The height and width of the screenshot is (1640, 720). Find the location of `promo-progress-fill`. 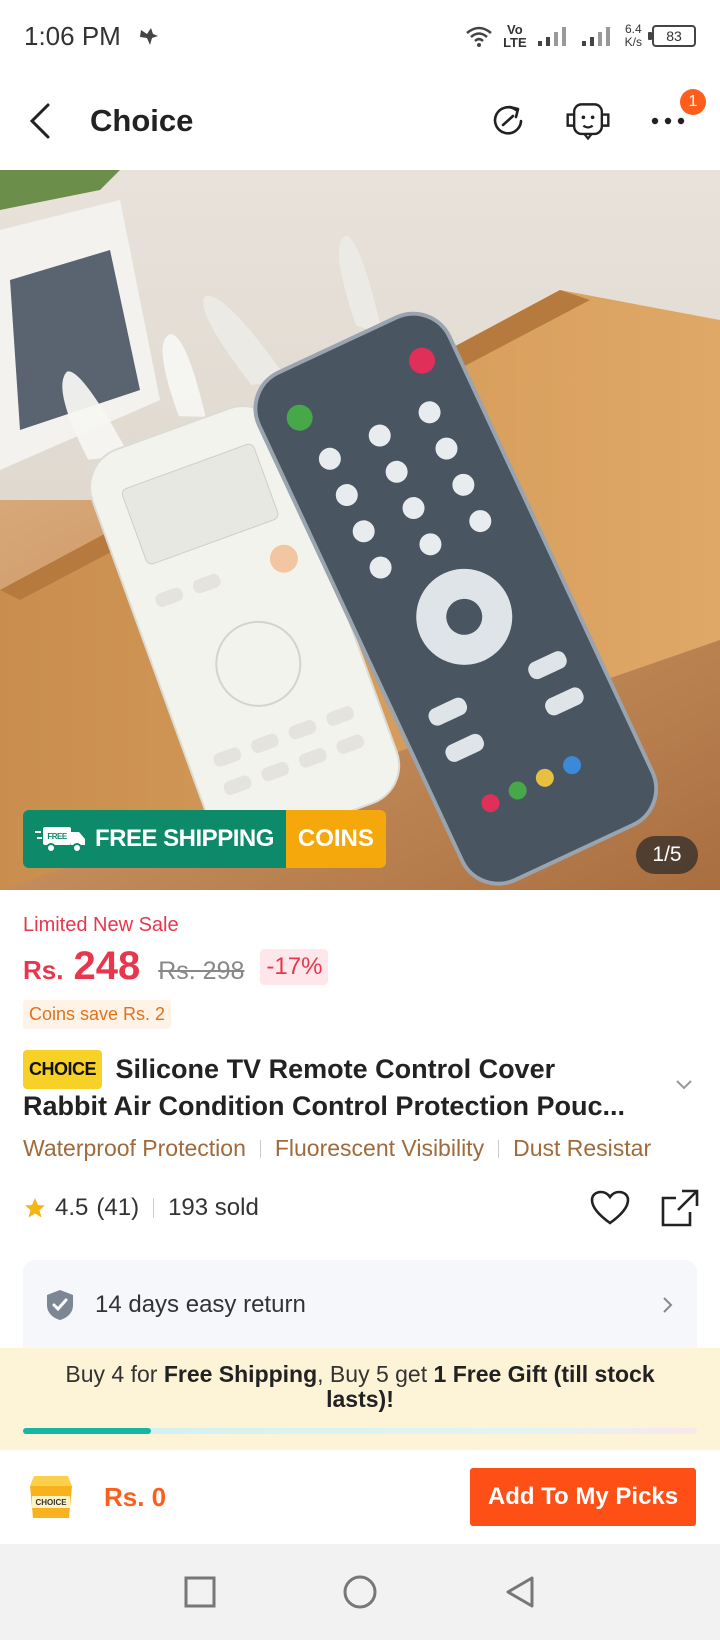

promo-progress-fill is located at coordinates (87, 1431).